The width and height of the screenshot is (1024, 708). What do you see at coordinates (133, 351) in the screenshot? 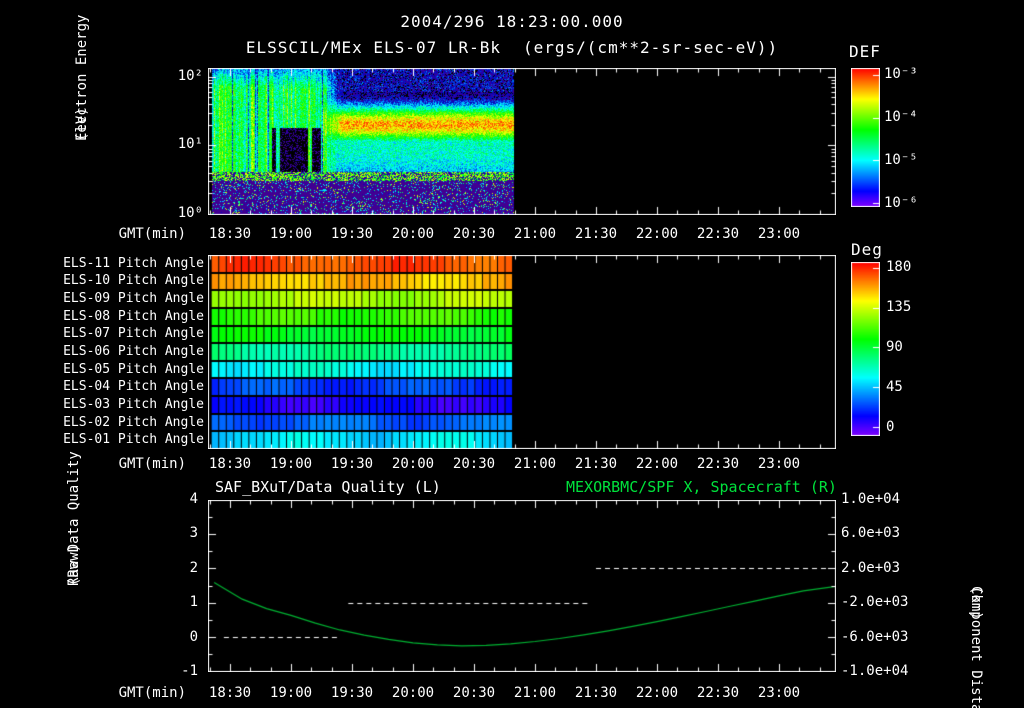
I see `pitch-row-label: ELS-06 Pitch Angle` at bounding box center [133, 351].